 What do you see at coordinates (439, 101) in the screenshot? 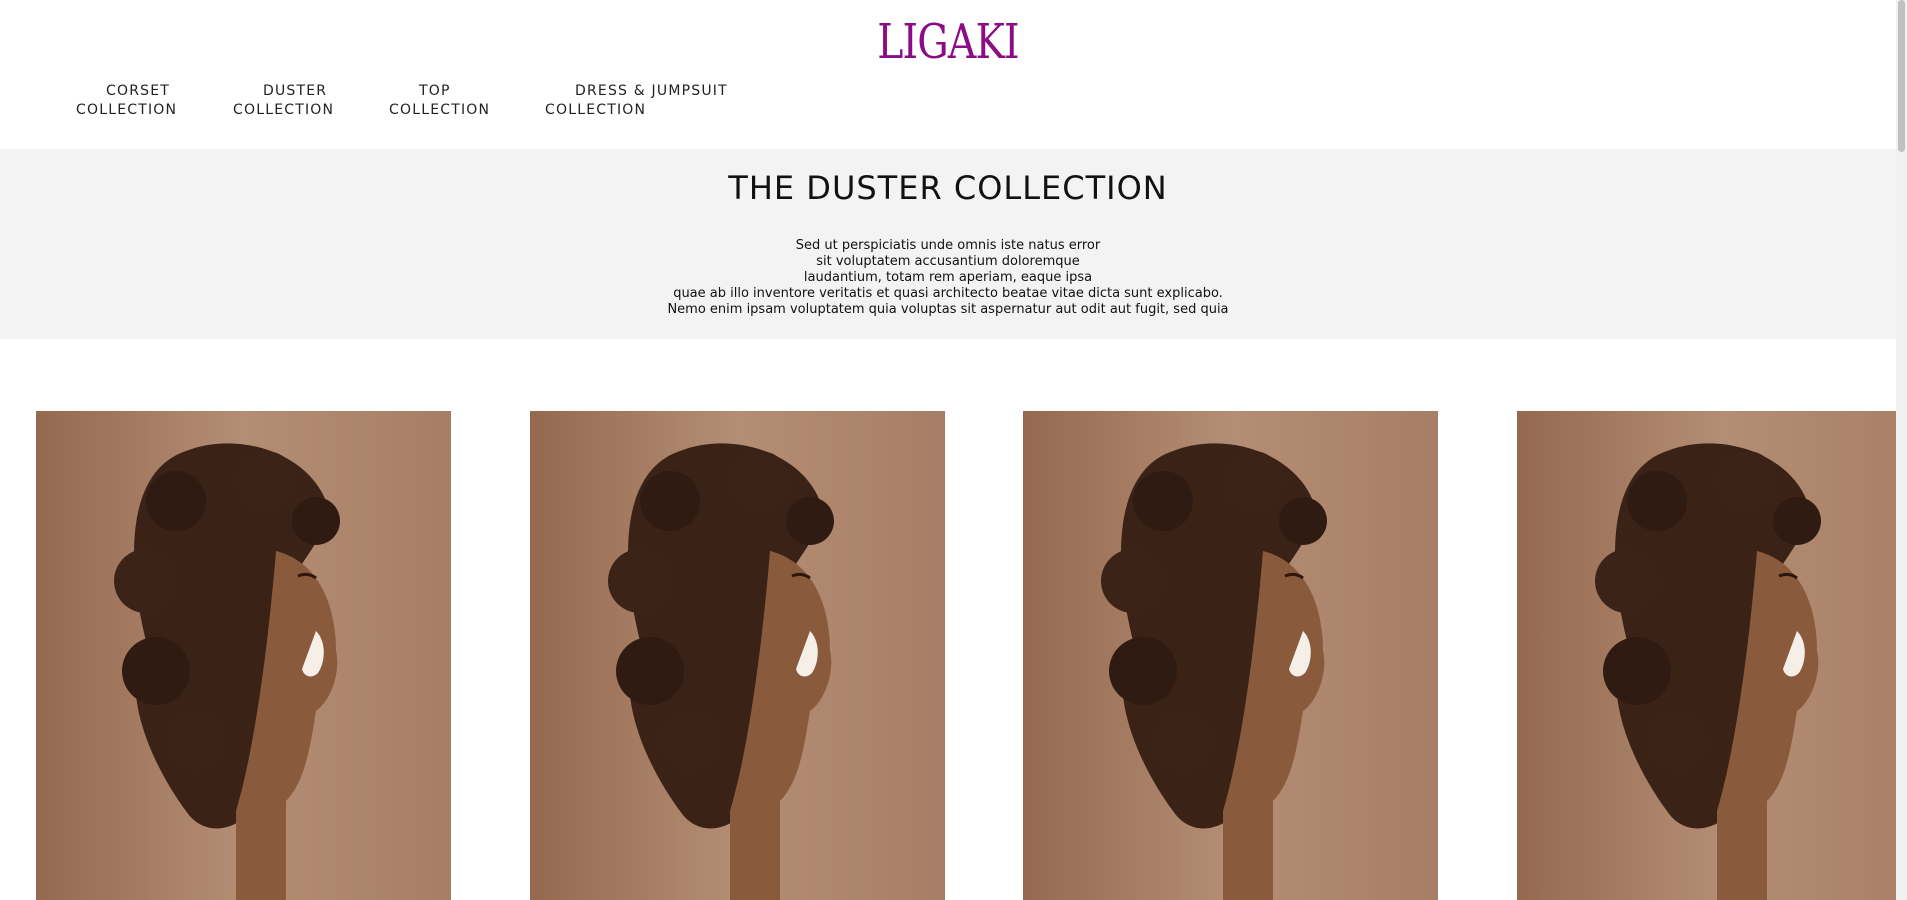
I see `nav-item-top-collection: TOP COLLECTION` at bounding box center [439, 101].